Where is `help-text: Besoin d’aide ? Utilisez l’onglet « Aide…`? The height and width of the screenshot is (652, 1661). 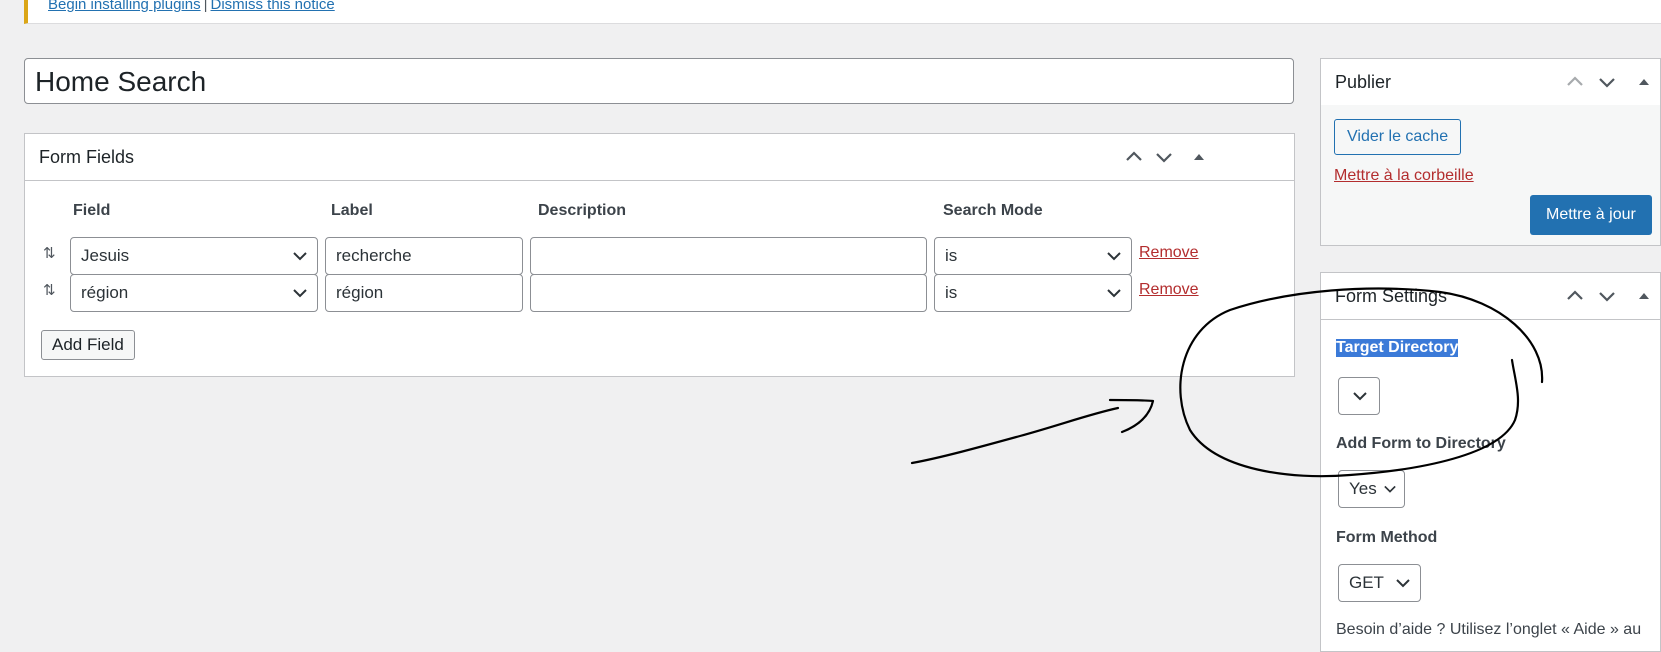 help-text: Besoin d’aide ? Utilisez l’onglet « Aide… is located at coordinates (1489, 629).